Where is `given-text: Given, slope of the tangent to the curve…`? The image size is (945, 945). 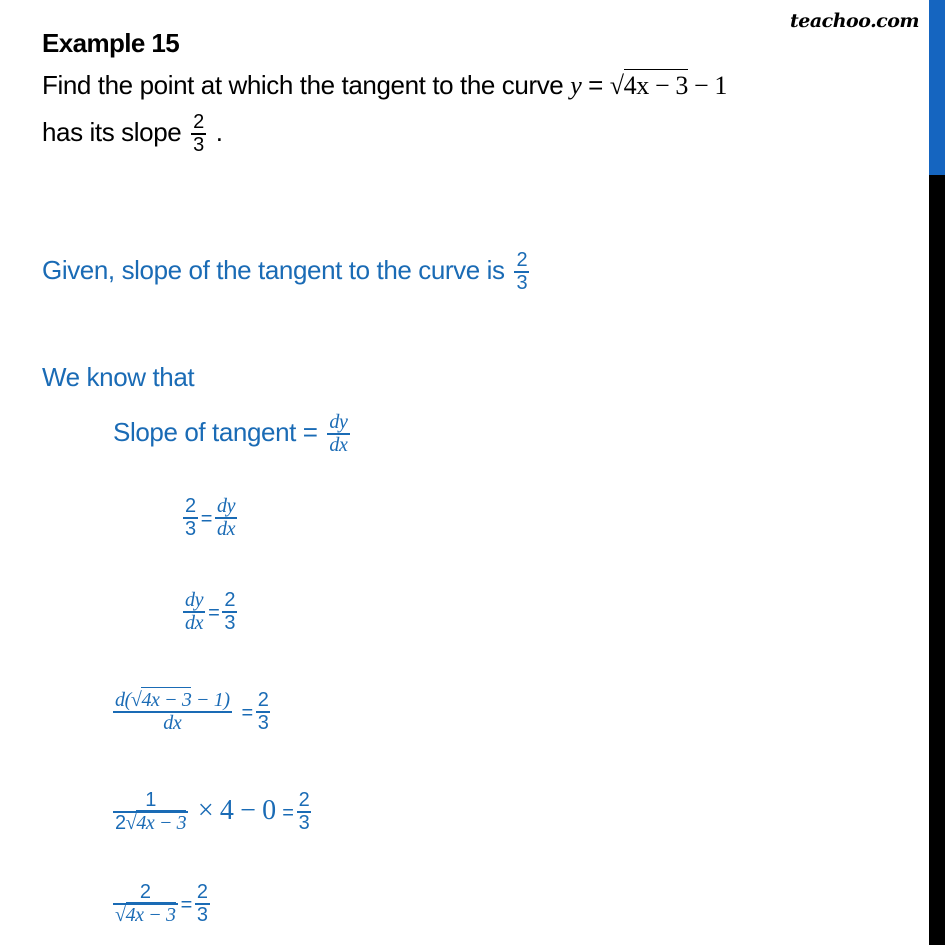 given-text: Given, slope of the tangent to the curve… is located at coordinates (277, 269).